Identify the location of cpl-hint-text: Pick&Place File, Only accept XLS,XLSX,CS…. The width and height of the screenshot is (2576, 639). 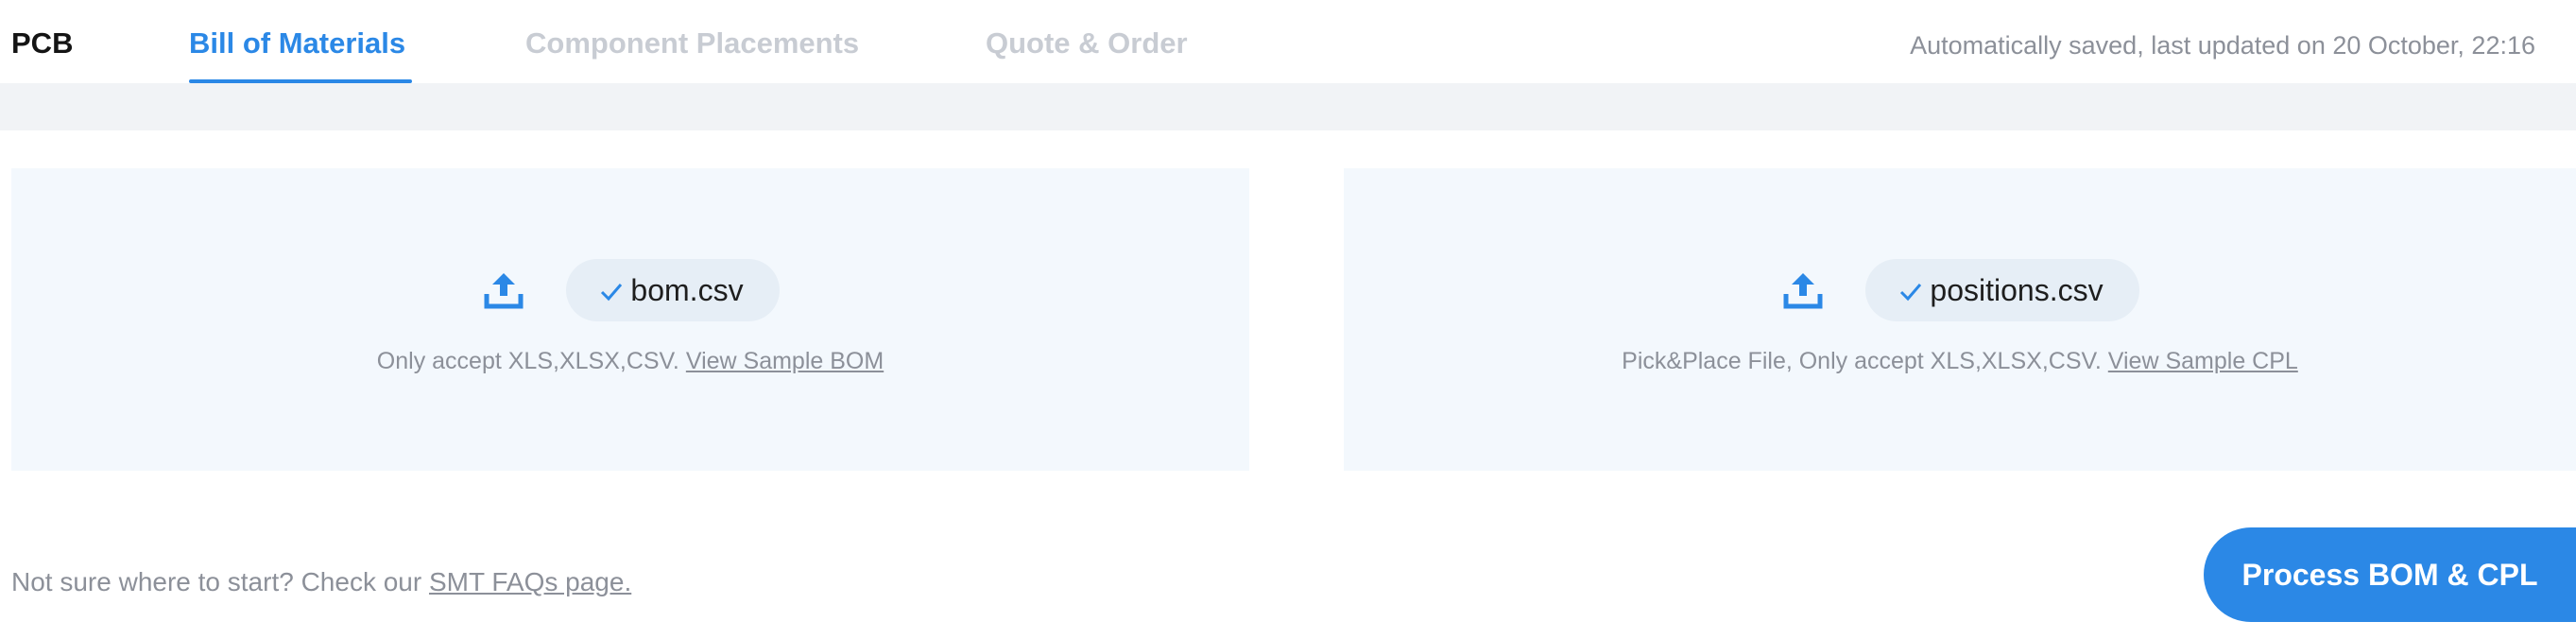
(1862, 361).